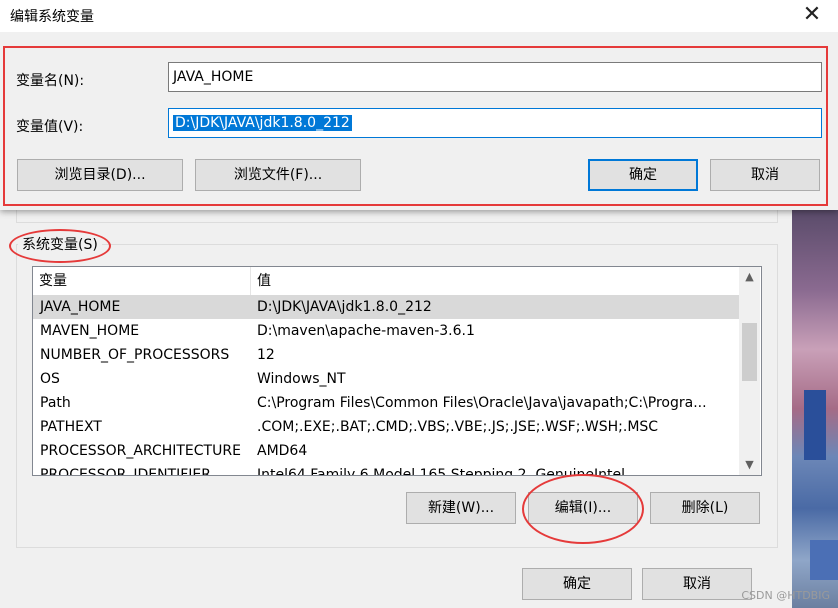 Image resolution: width=838 pixels, height=608 pixels. What do you see at coordinates (386, 379) in the screenshot?
I see `table-row: OS Windows_NT` at bounding box center [386, 379].